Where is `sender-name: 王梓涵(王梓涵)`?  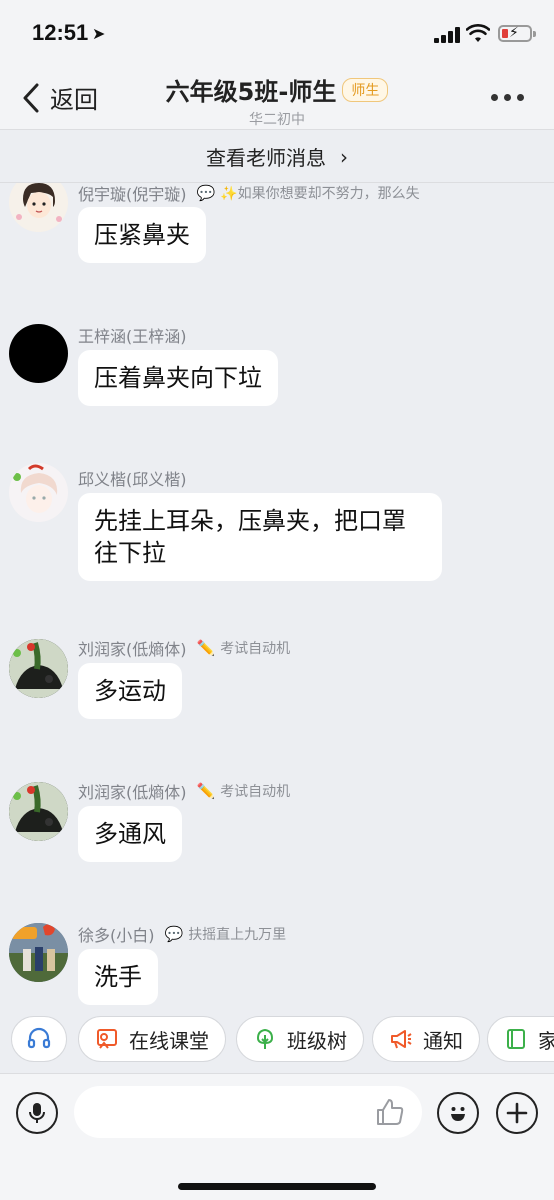 sender-name: 王梓涵(王梓涵) is located at coordinates (132, 336).